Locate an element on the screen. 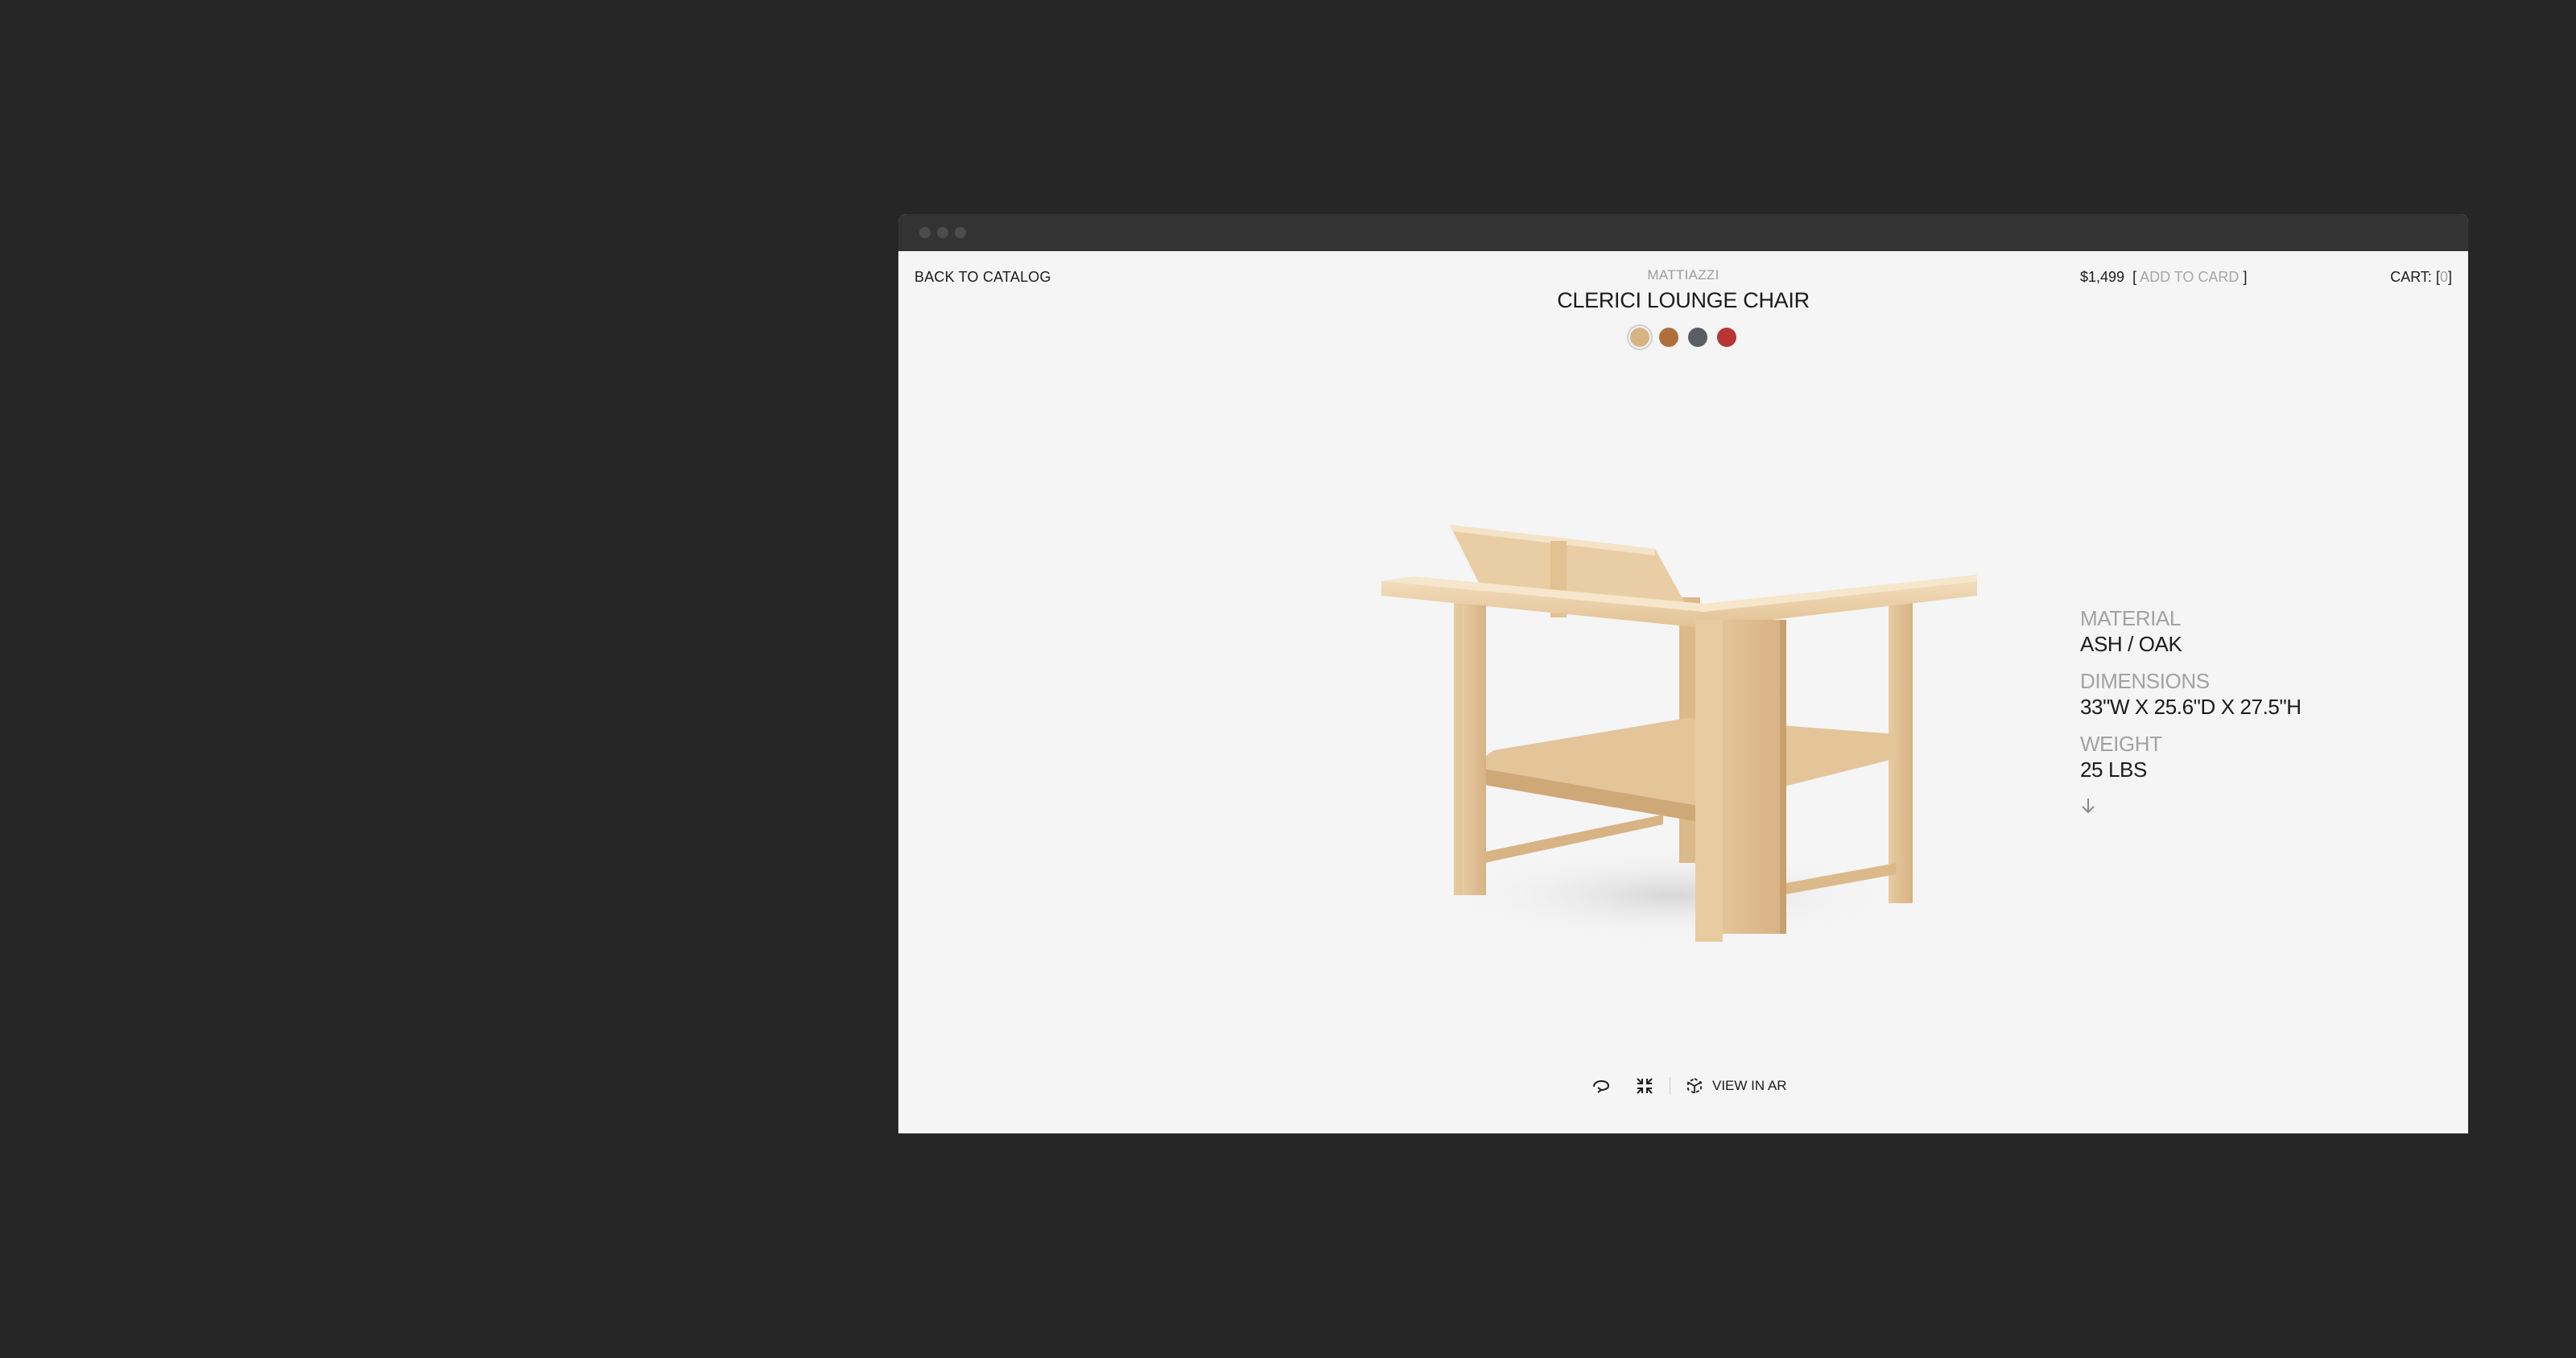 This screenshot has width=2576, height=1358. add-to-card-label: ADD TO CARD is located at coordinates (2190, 277).